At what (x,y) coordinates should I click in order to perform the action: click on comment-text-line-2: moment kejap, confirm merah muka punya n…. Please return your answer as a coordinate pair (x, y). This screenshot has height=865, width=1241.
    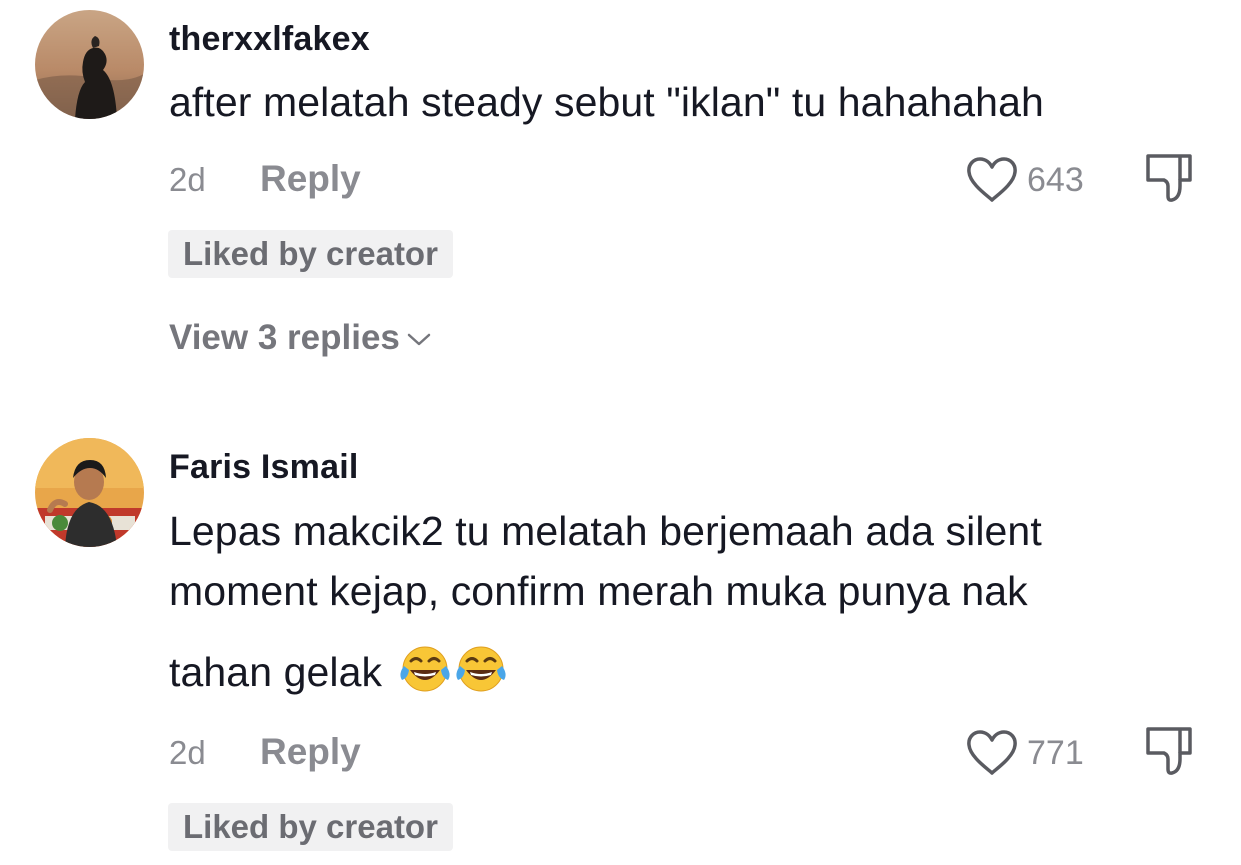
    Looking at the image, I should click on (598, 591).